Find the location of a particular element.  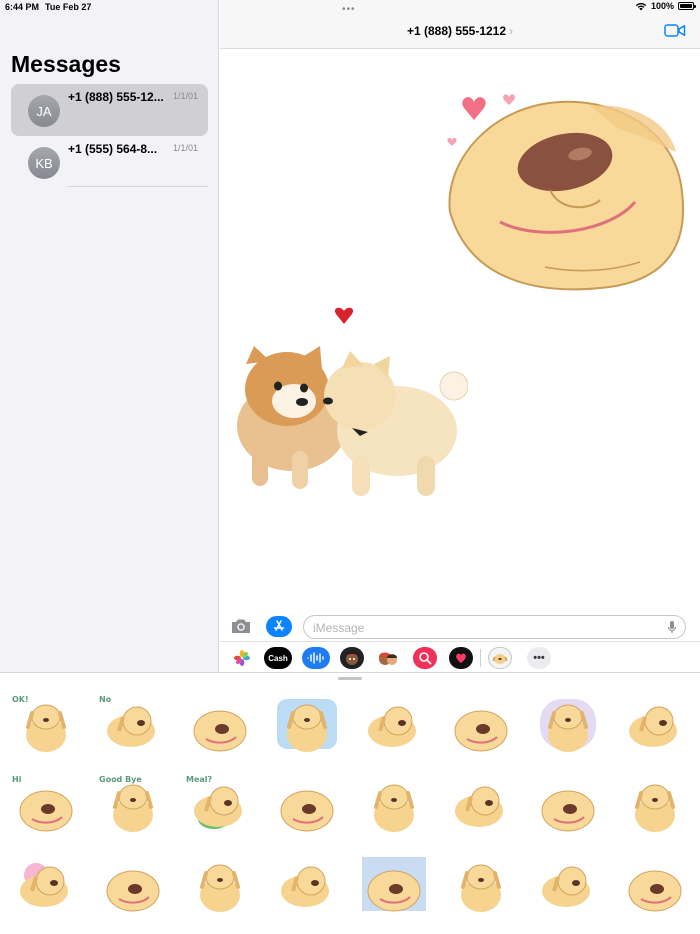

sticker-caption: No is located at coordinates (105, 699).